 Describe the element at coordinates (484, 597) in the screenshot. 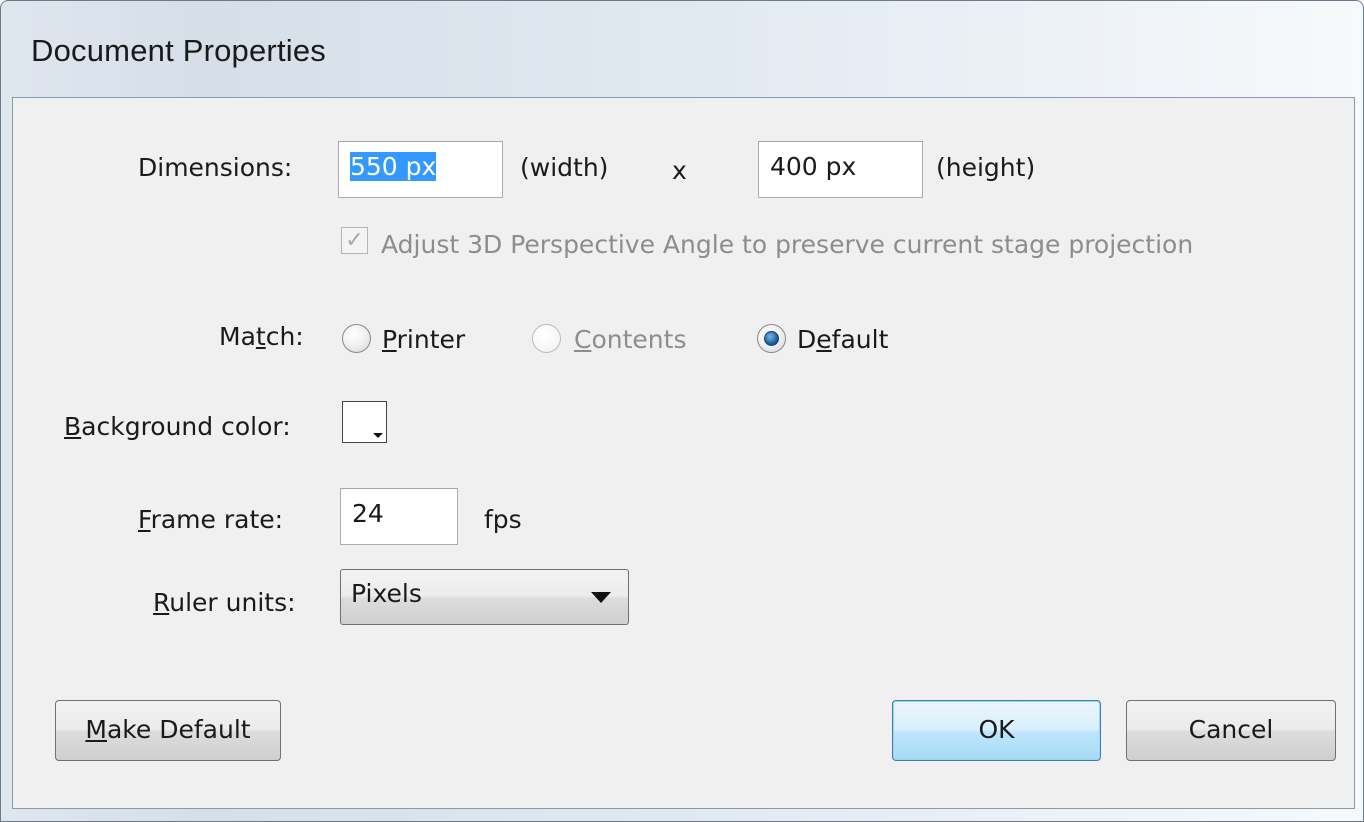

I see `ruler-units-select: Pixels` at that location.